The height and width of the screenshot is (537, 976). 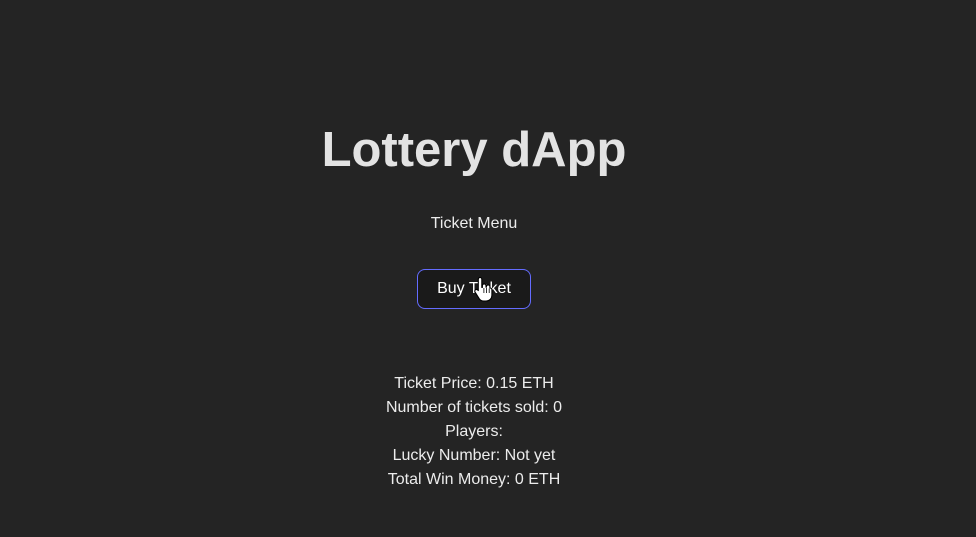 What do you see at coordinates (474, 455) in the screenshot?
I see `lucky-number-text: Lucky Number: Not yet` at bounding box center [474, 455].